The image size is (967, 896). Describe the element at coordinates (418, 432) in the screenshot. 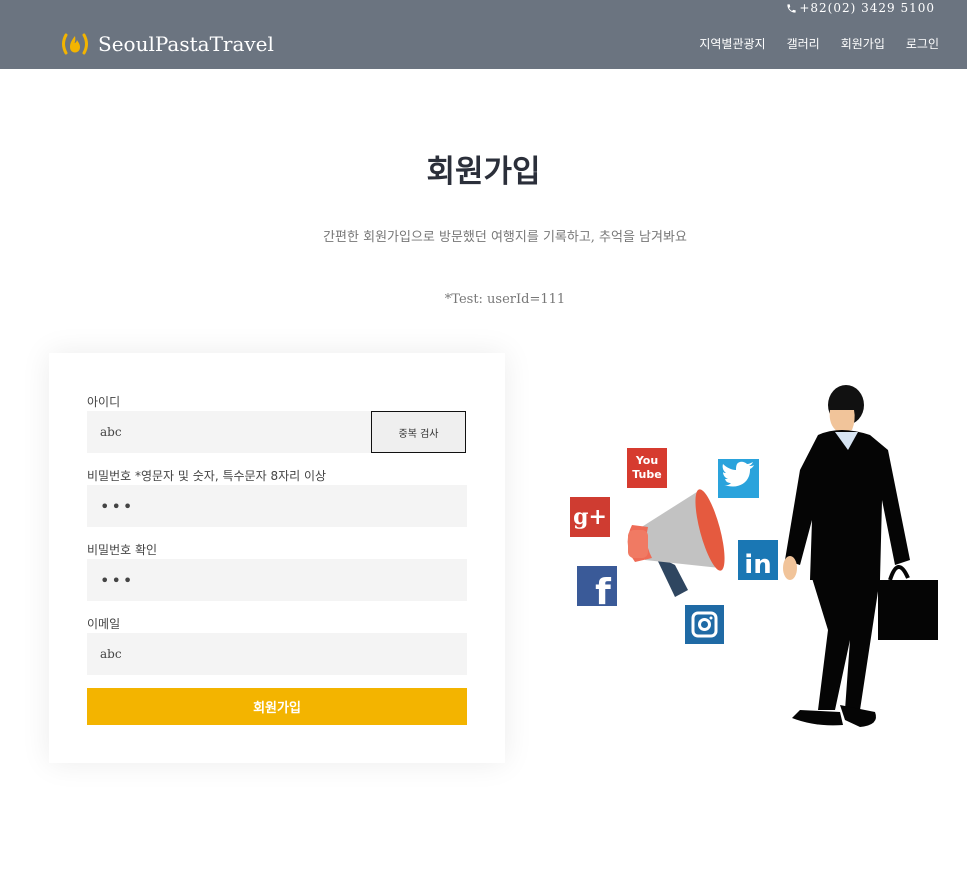

I see `duplicate-check-button: 중복 검사` at that location.